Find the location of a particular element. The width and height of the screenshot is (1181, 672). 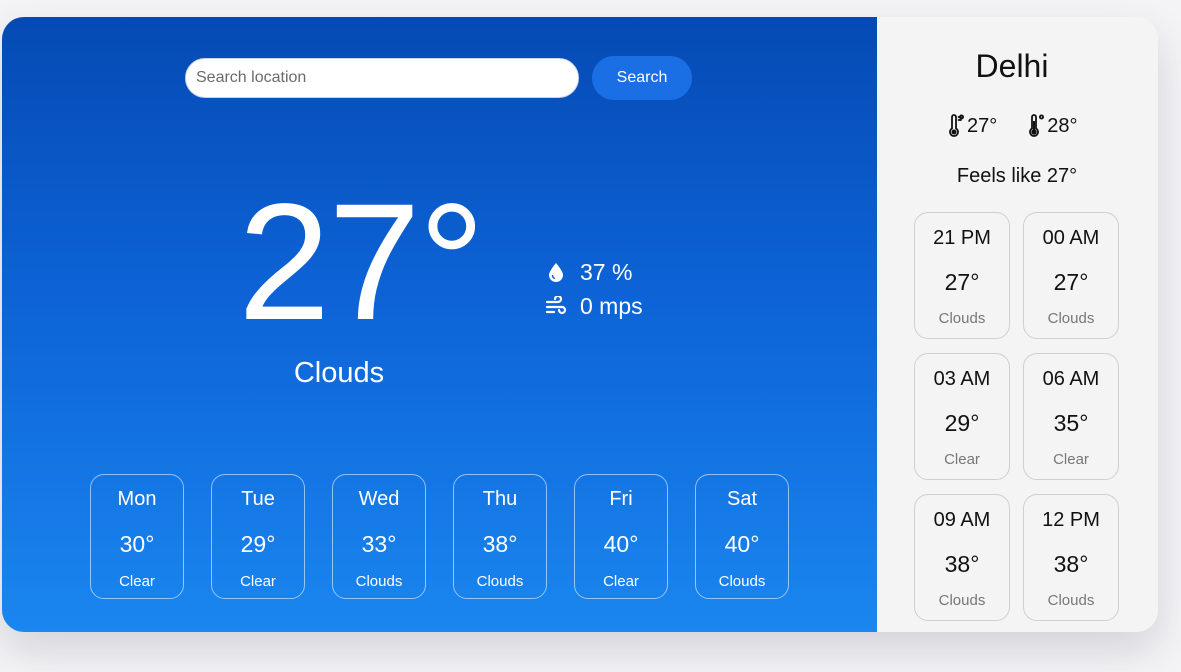

min-max-temps: 27° 28° is located at coordinates (1027, 126).